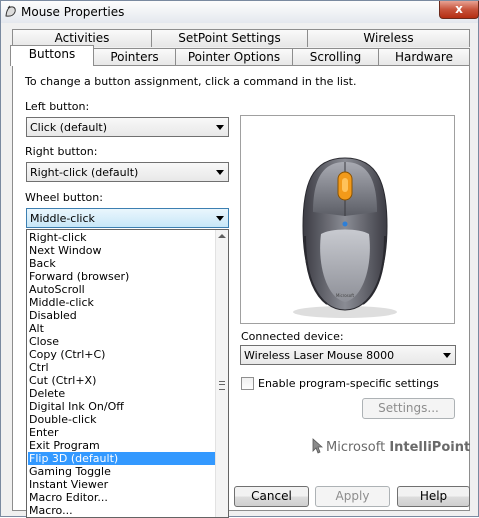  I want to click on cancel-button: Cancel, so click(271, 496).